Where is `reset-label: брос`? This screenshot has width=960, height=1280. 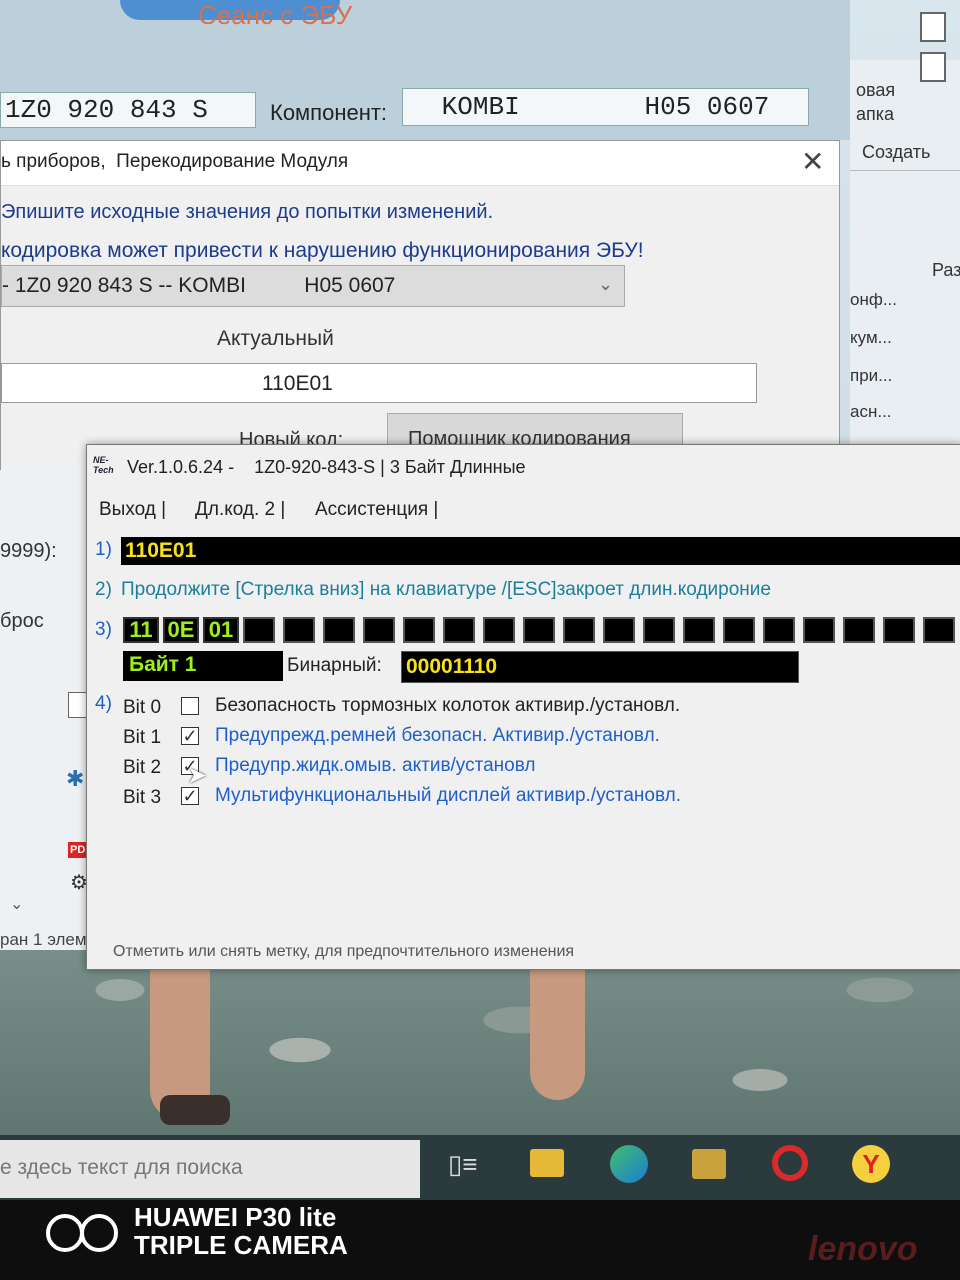 reset-label: брос is located at coordinates (22, 621).